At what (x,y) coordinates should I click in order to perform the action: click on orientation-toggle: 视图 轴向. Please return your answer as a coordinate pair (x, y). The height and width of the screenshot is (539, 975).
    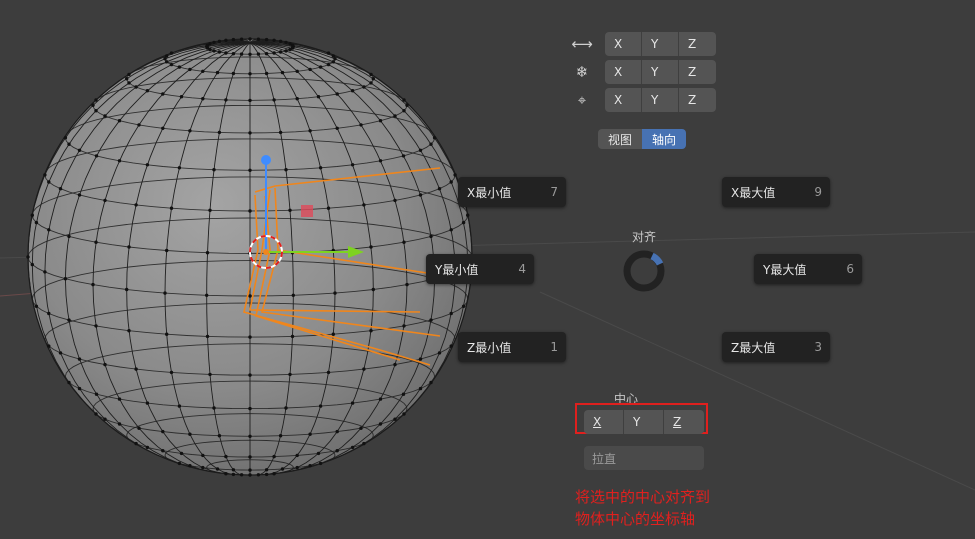
    Looking at the image, I should click on (642, 139).